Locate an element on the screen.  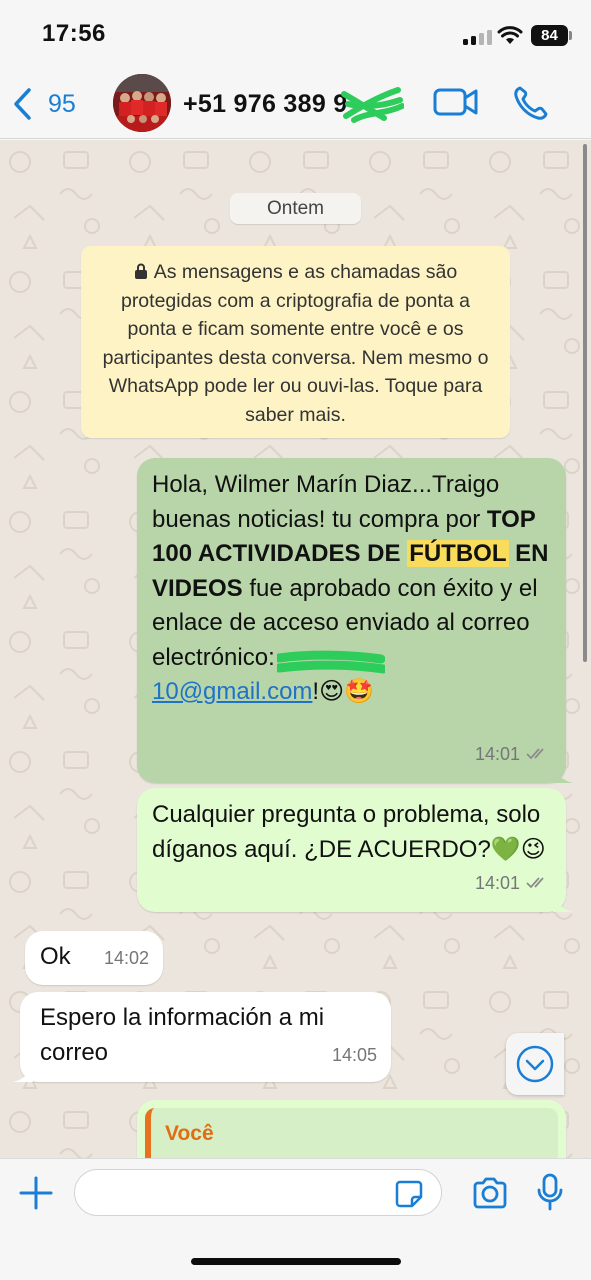
status-bar: 17:56 84 is located at coordinates (295, 35).